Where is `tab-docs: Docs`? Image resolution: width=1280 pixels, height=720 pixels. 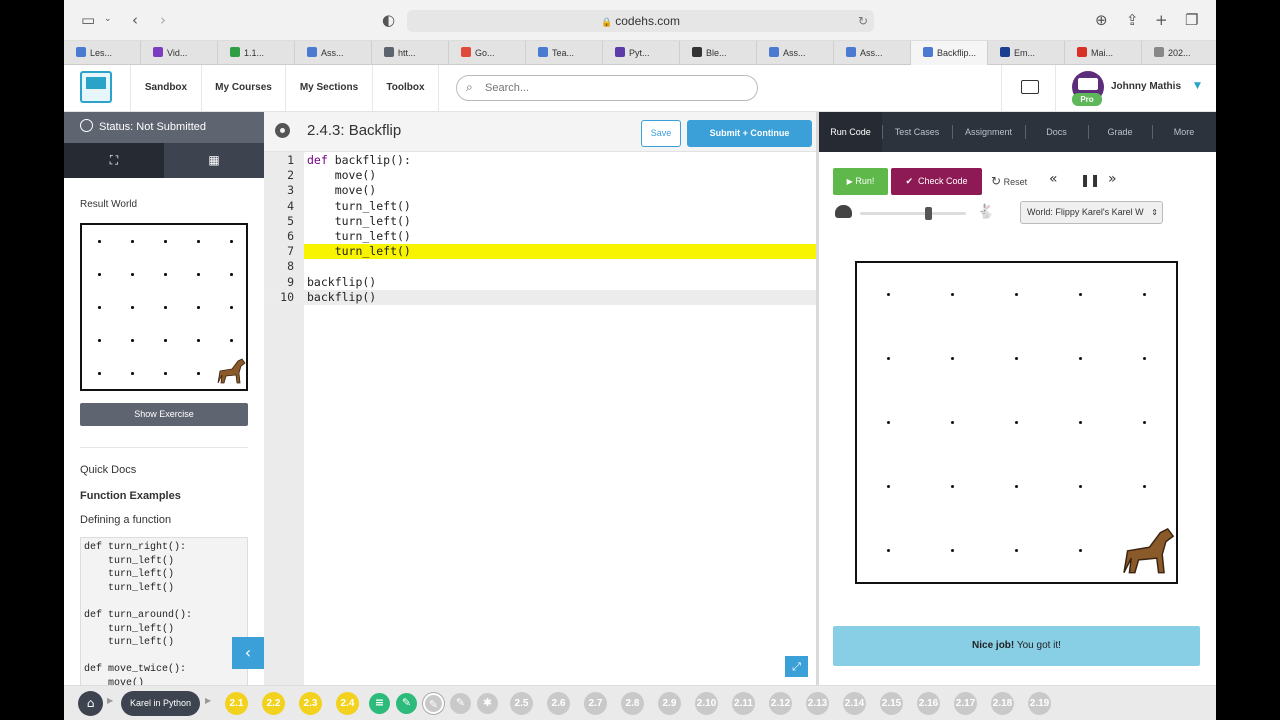 tab-docs: Docs is located at coordinates (1056, 132).